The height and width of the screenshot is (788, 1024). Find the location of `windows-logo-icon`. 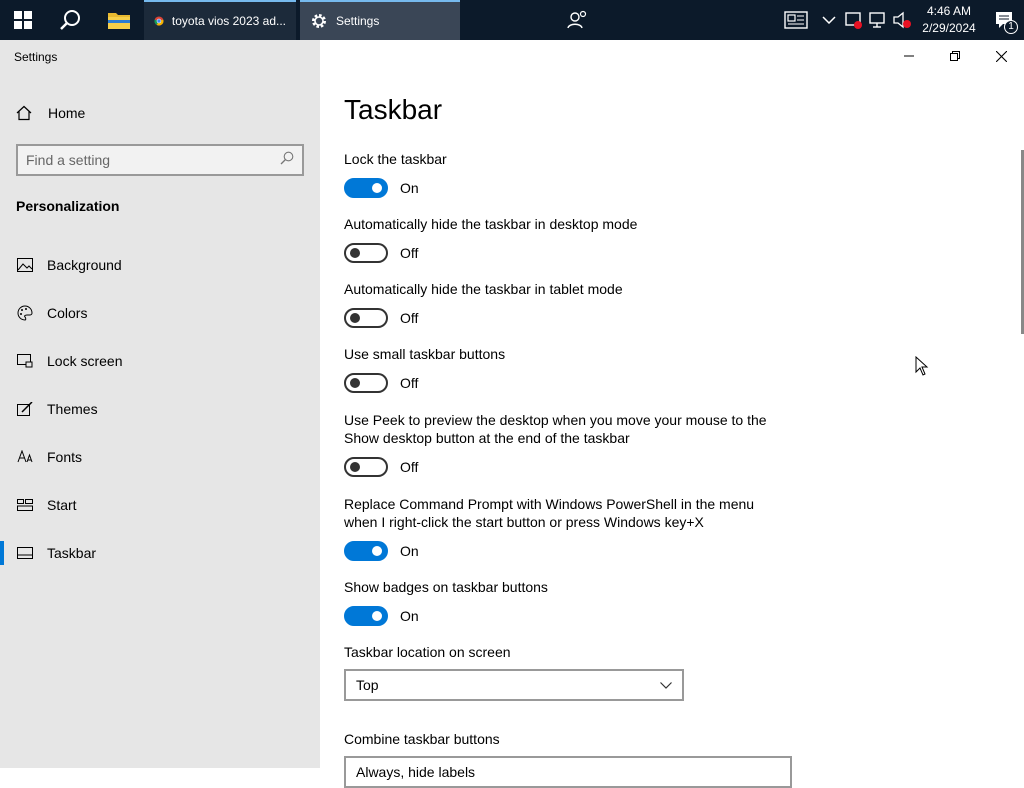

windows-logo-icon is located at coordinates (23, 20).